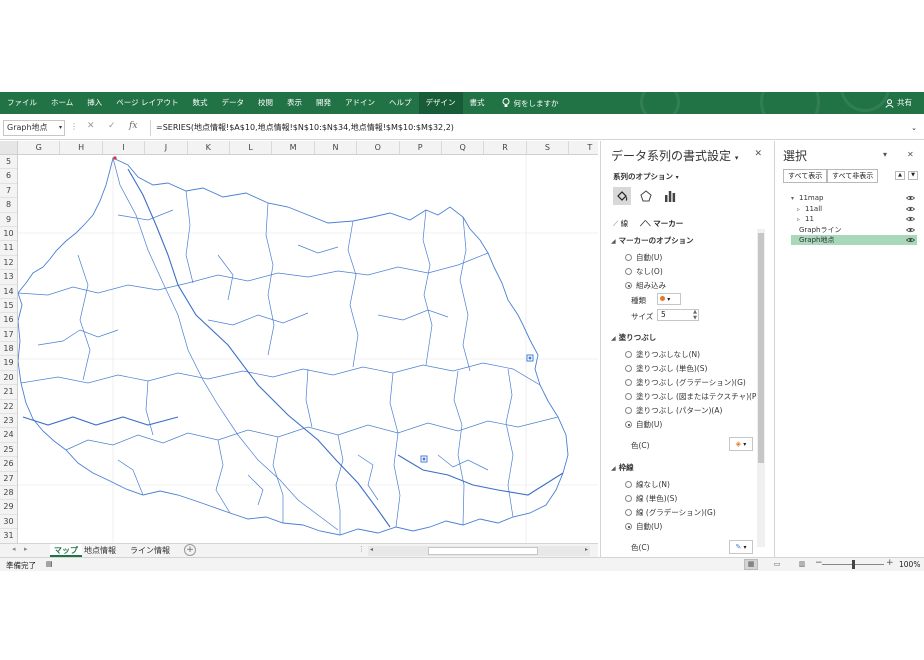 The height and width of the screenshot is (660, 924). I want to click on column-header: I, so click(124, 147).